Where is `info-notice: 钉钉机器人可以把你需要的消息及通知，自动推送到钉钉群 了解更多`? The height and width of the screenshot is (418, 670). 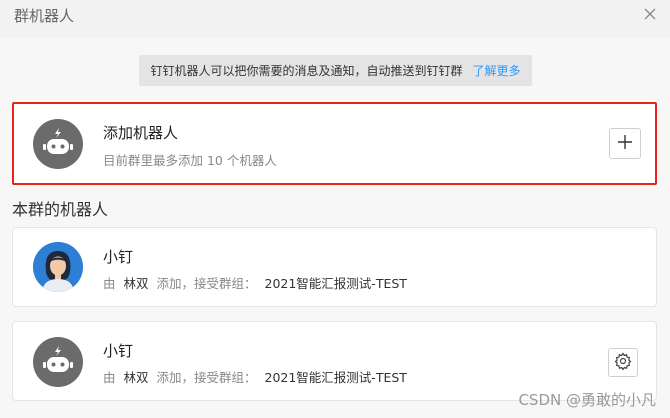
info-notice: 钉钉机器人可以把你需要的消息及通知，自动推送到钉钉群 了解更多 is located at coordinates (335, 70).